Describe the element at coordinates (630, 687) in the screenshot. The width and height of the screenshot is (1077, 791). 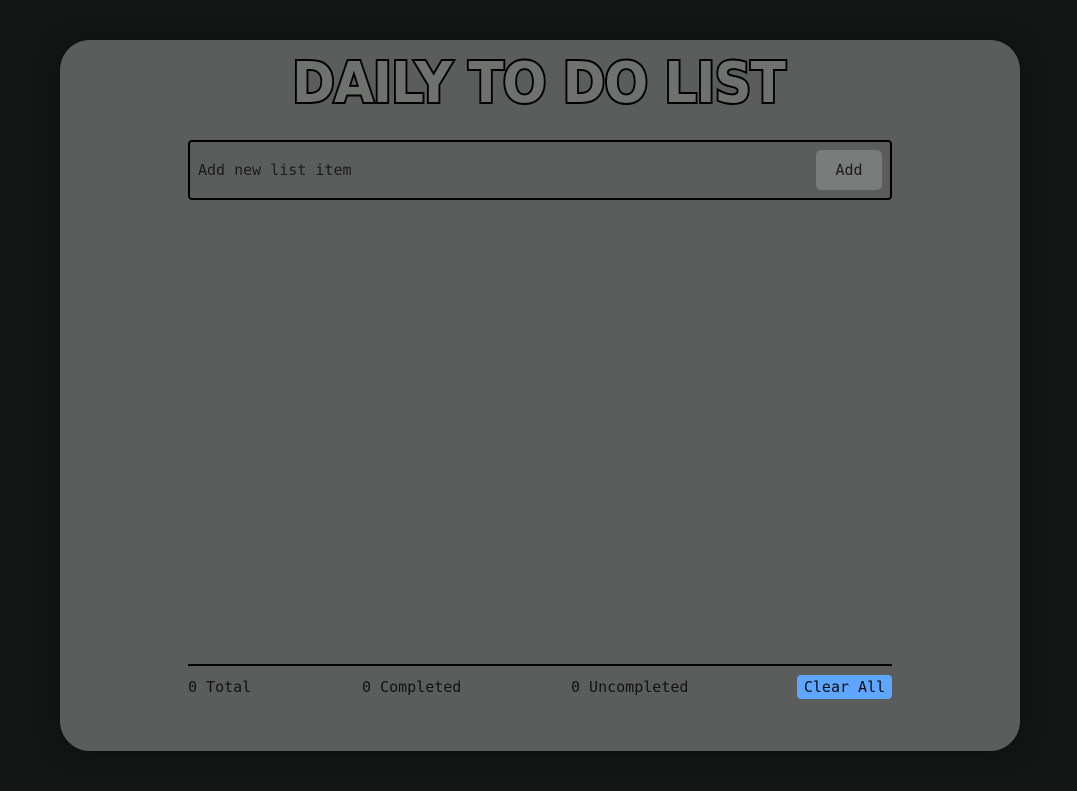
I see `uncompleted-count: 0 Uncompleted` at that location.